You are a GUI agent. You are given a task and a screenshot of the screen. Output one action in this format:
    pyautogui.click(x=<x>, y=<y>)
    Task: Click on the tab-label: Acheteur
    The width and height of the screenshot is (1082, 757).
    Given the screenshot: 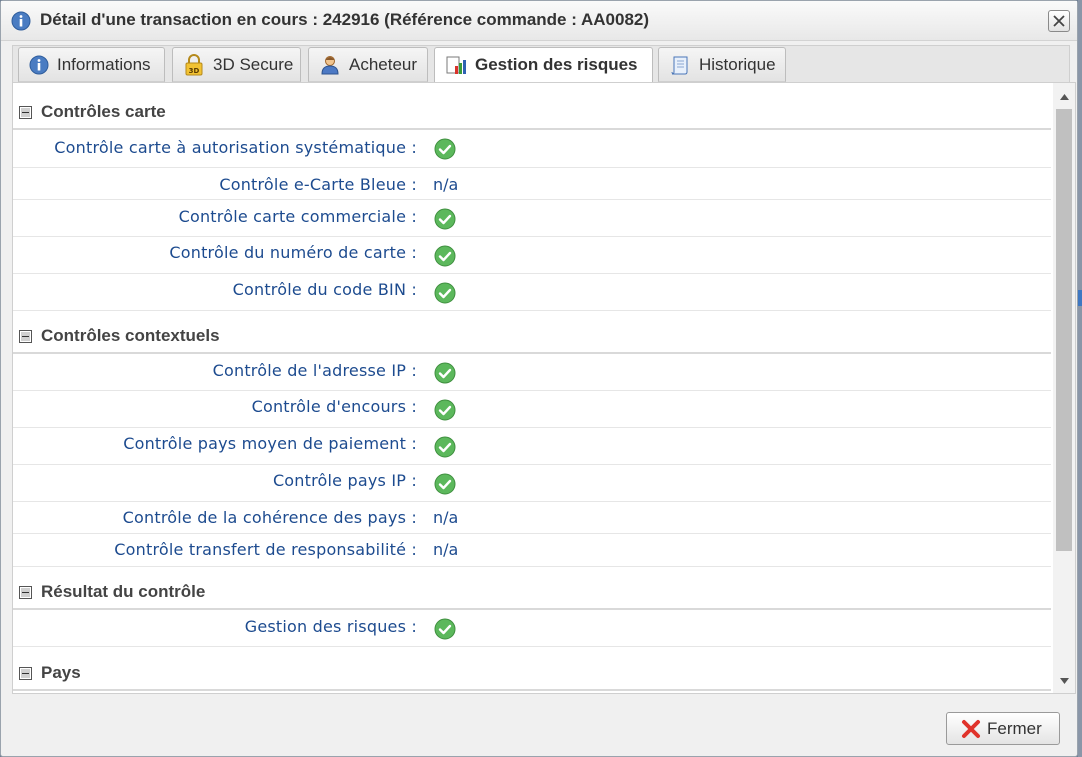 What is the action you would take?
    pyautogui.click(x=383, y=64)
    